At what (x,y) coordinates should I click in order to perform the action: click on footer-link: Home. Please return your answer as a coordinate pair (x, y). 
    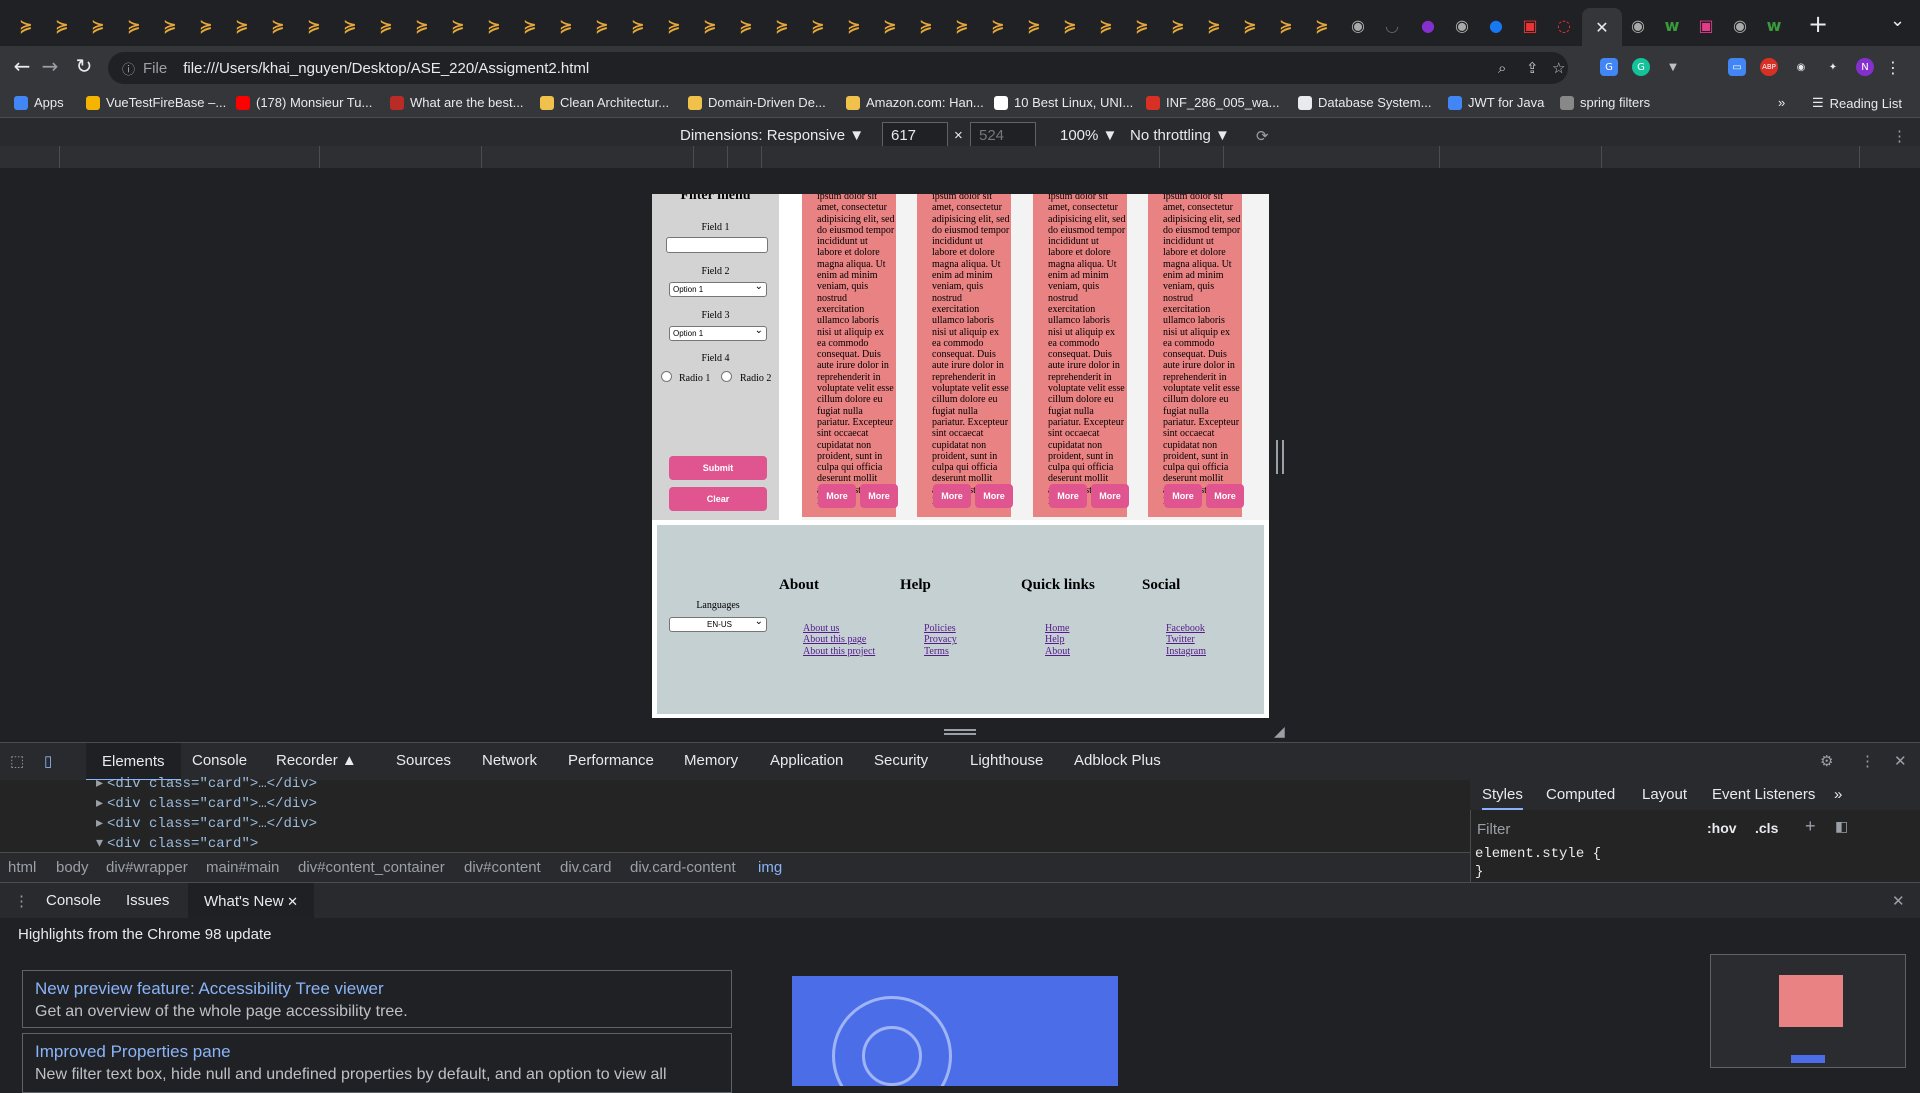
    Looking at the image, I should click on (1057, 628).